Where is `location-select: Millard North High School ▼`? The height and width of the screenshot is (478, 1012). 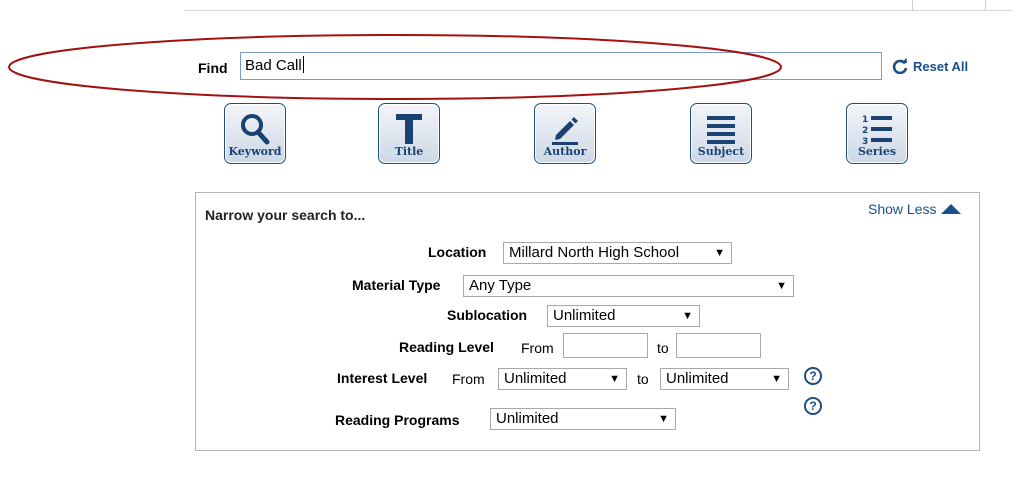
location-select: Millard North High School ▼ is located at coordinates (617, 253).